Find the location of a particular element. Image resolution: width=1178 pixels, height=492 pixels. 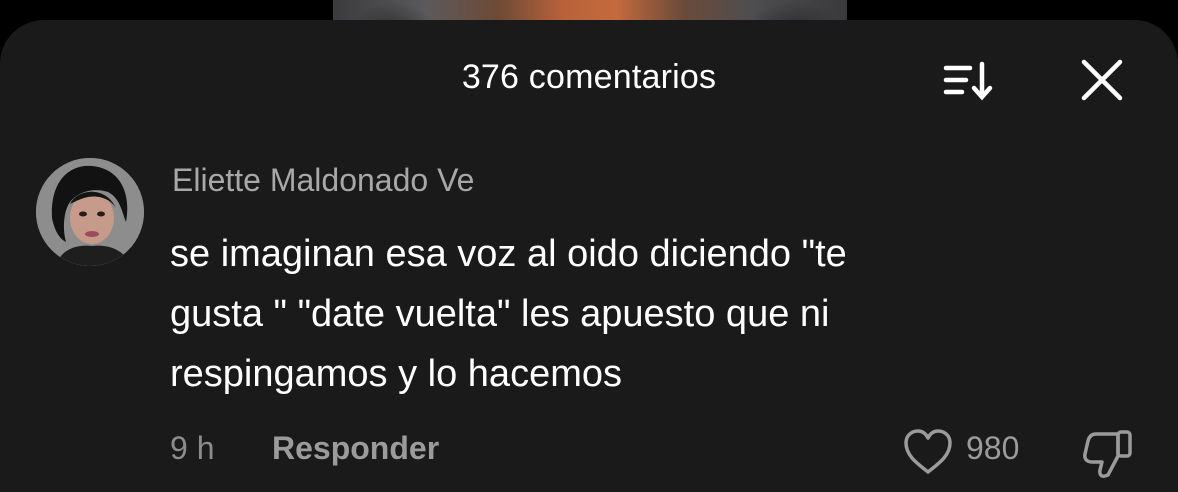

heart-icon is located at coordinates (928, 451).